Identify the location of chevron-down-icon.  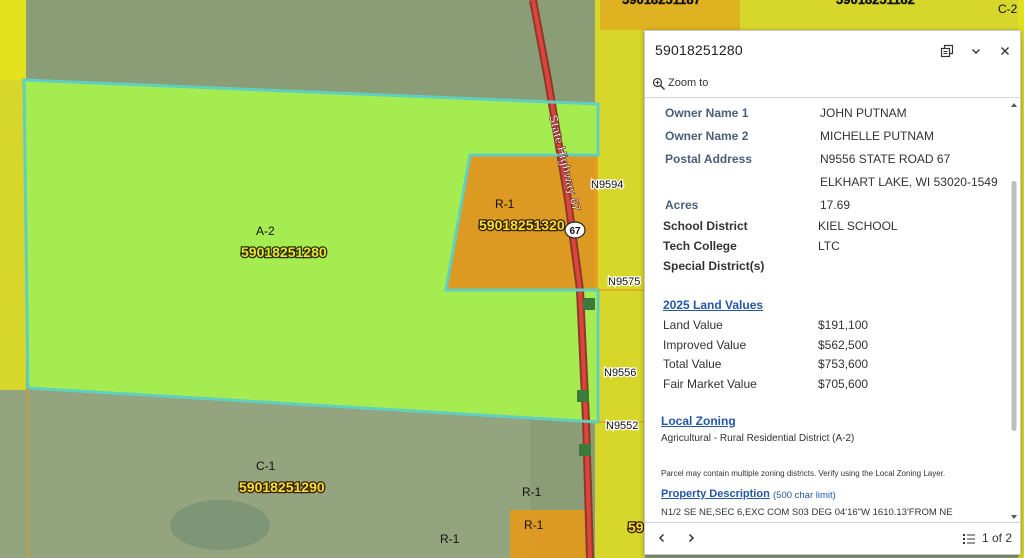
(976, 51).